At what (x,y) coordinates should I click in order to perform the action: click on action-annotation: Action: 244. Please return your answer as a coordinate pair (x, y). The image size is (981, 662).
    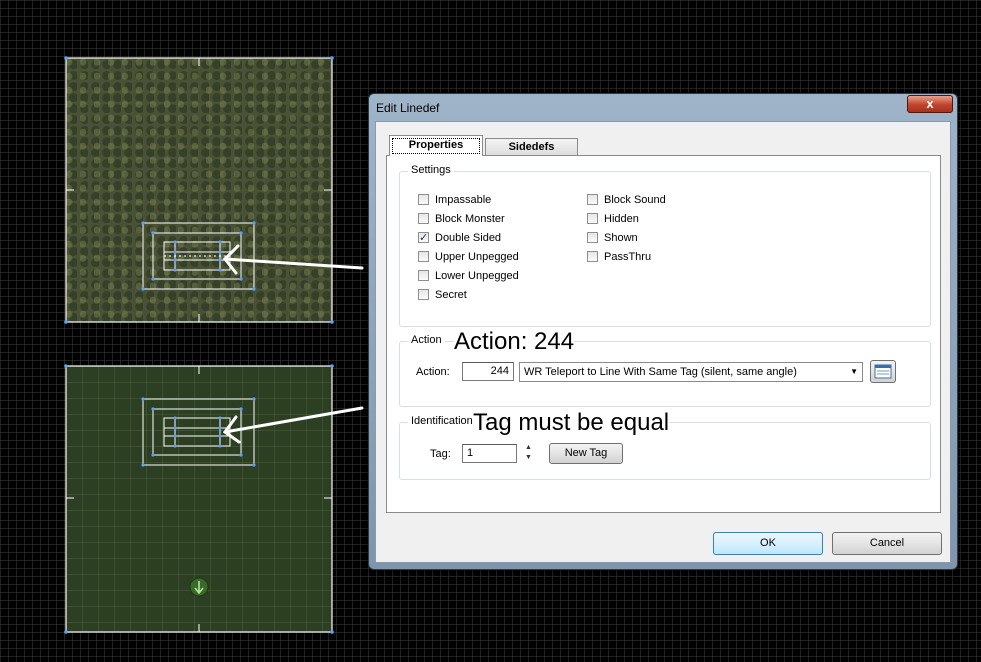
    Looking at the image, I should click on (514, 342).